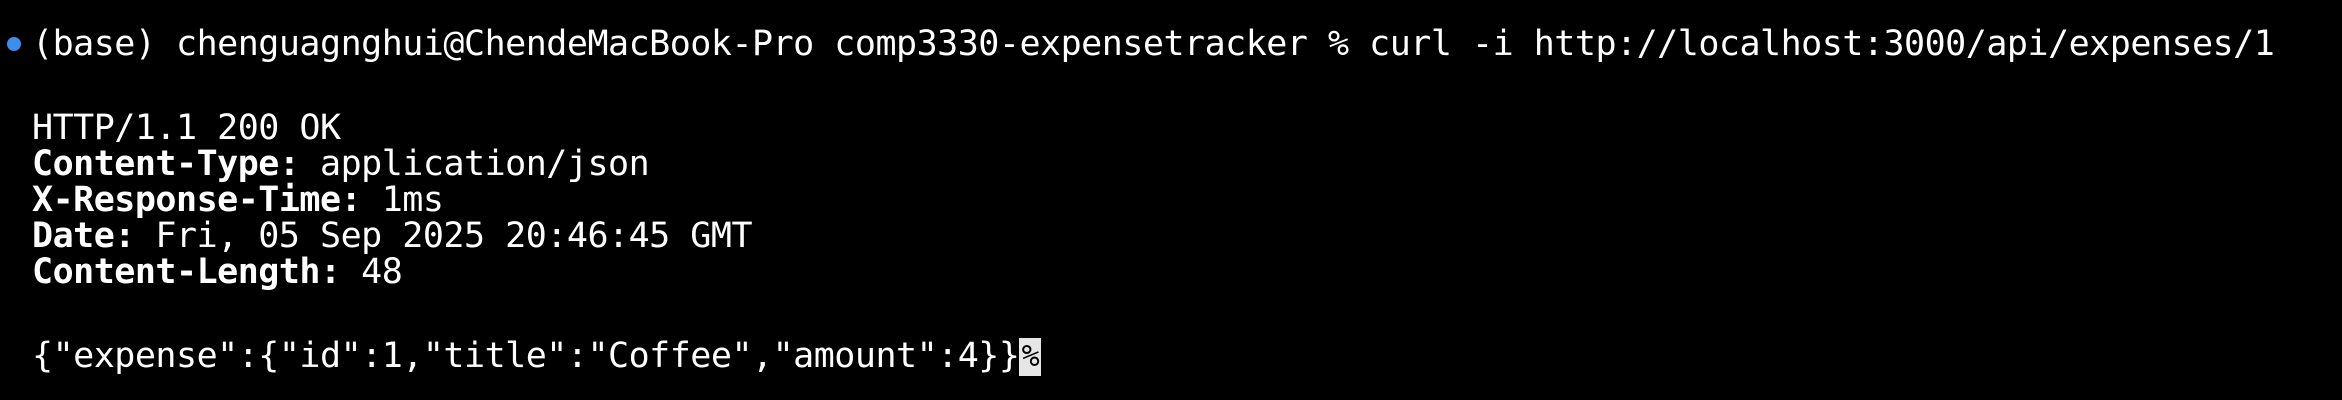 This screenshot has height=400, width=2342. I want to click on header-key: Content-Type:, so click(166, 164).